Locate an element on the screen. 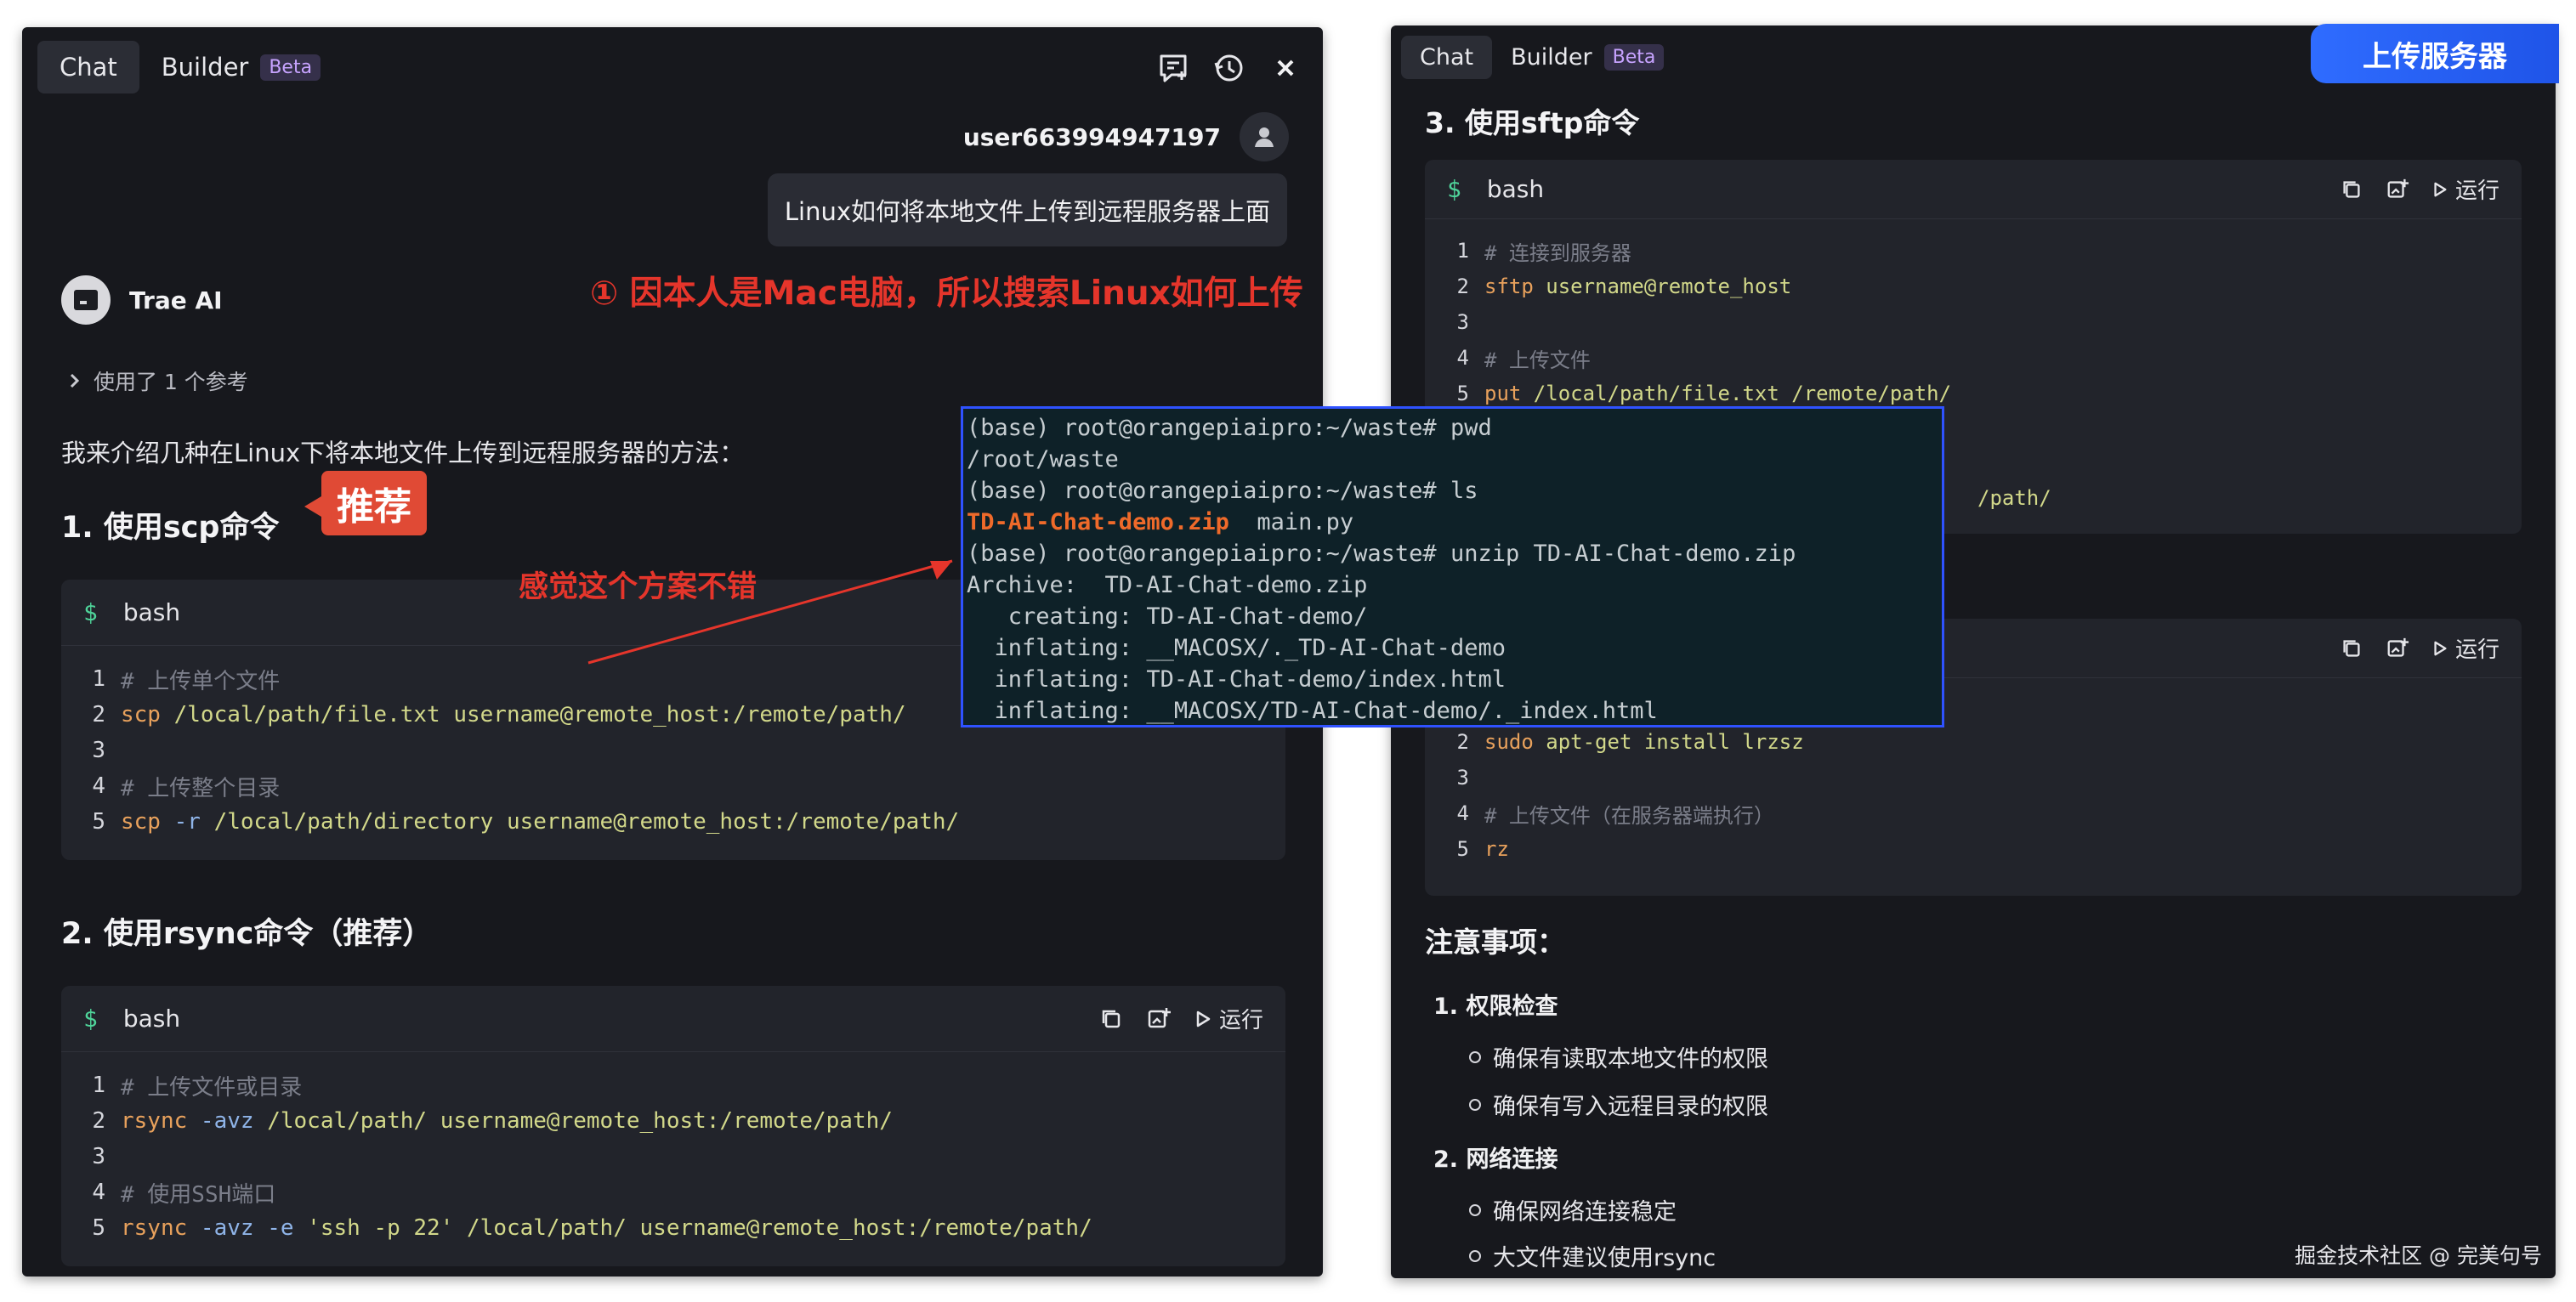 Image resolution: width=2576 pixels, height=1302 pixels. section-title-rsync: 2. 使用rsync命令（推荐） is located at coordinates (247, 934).